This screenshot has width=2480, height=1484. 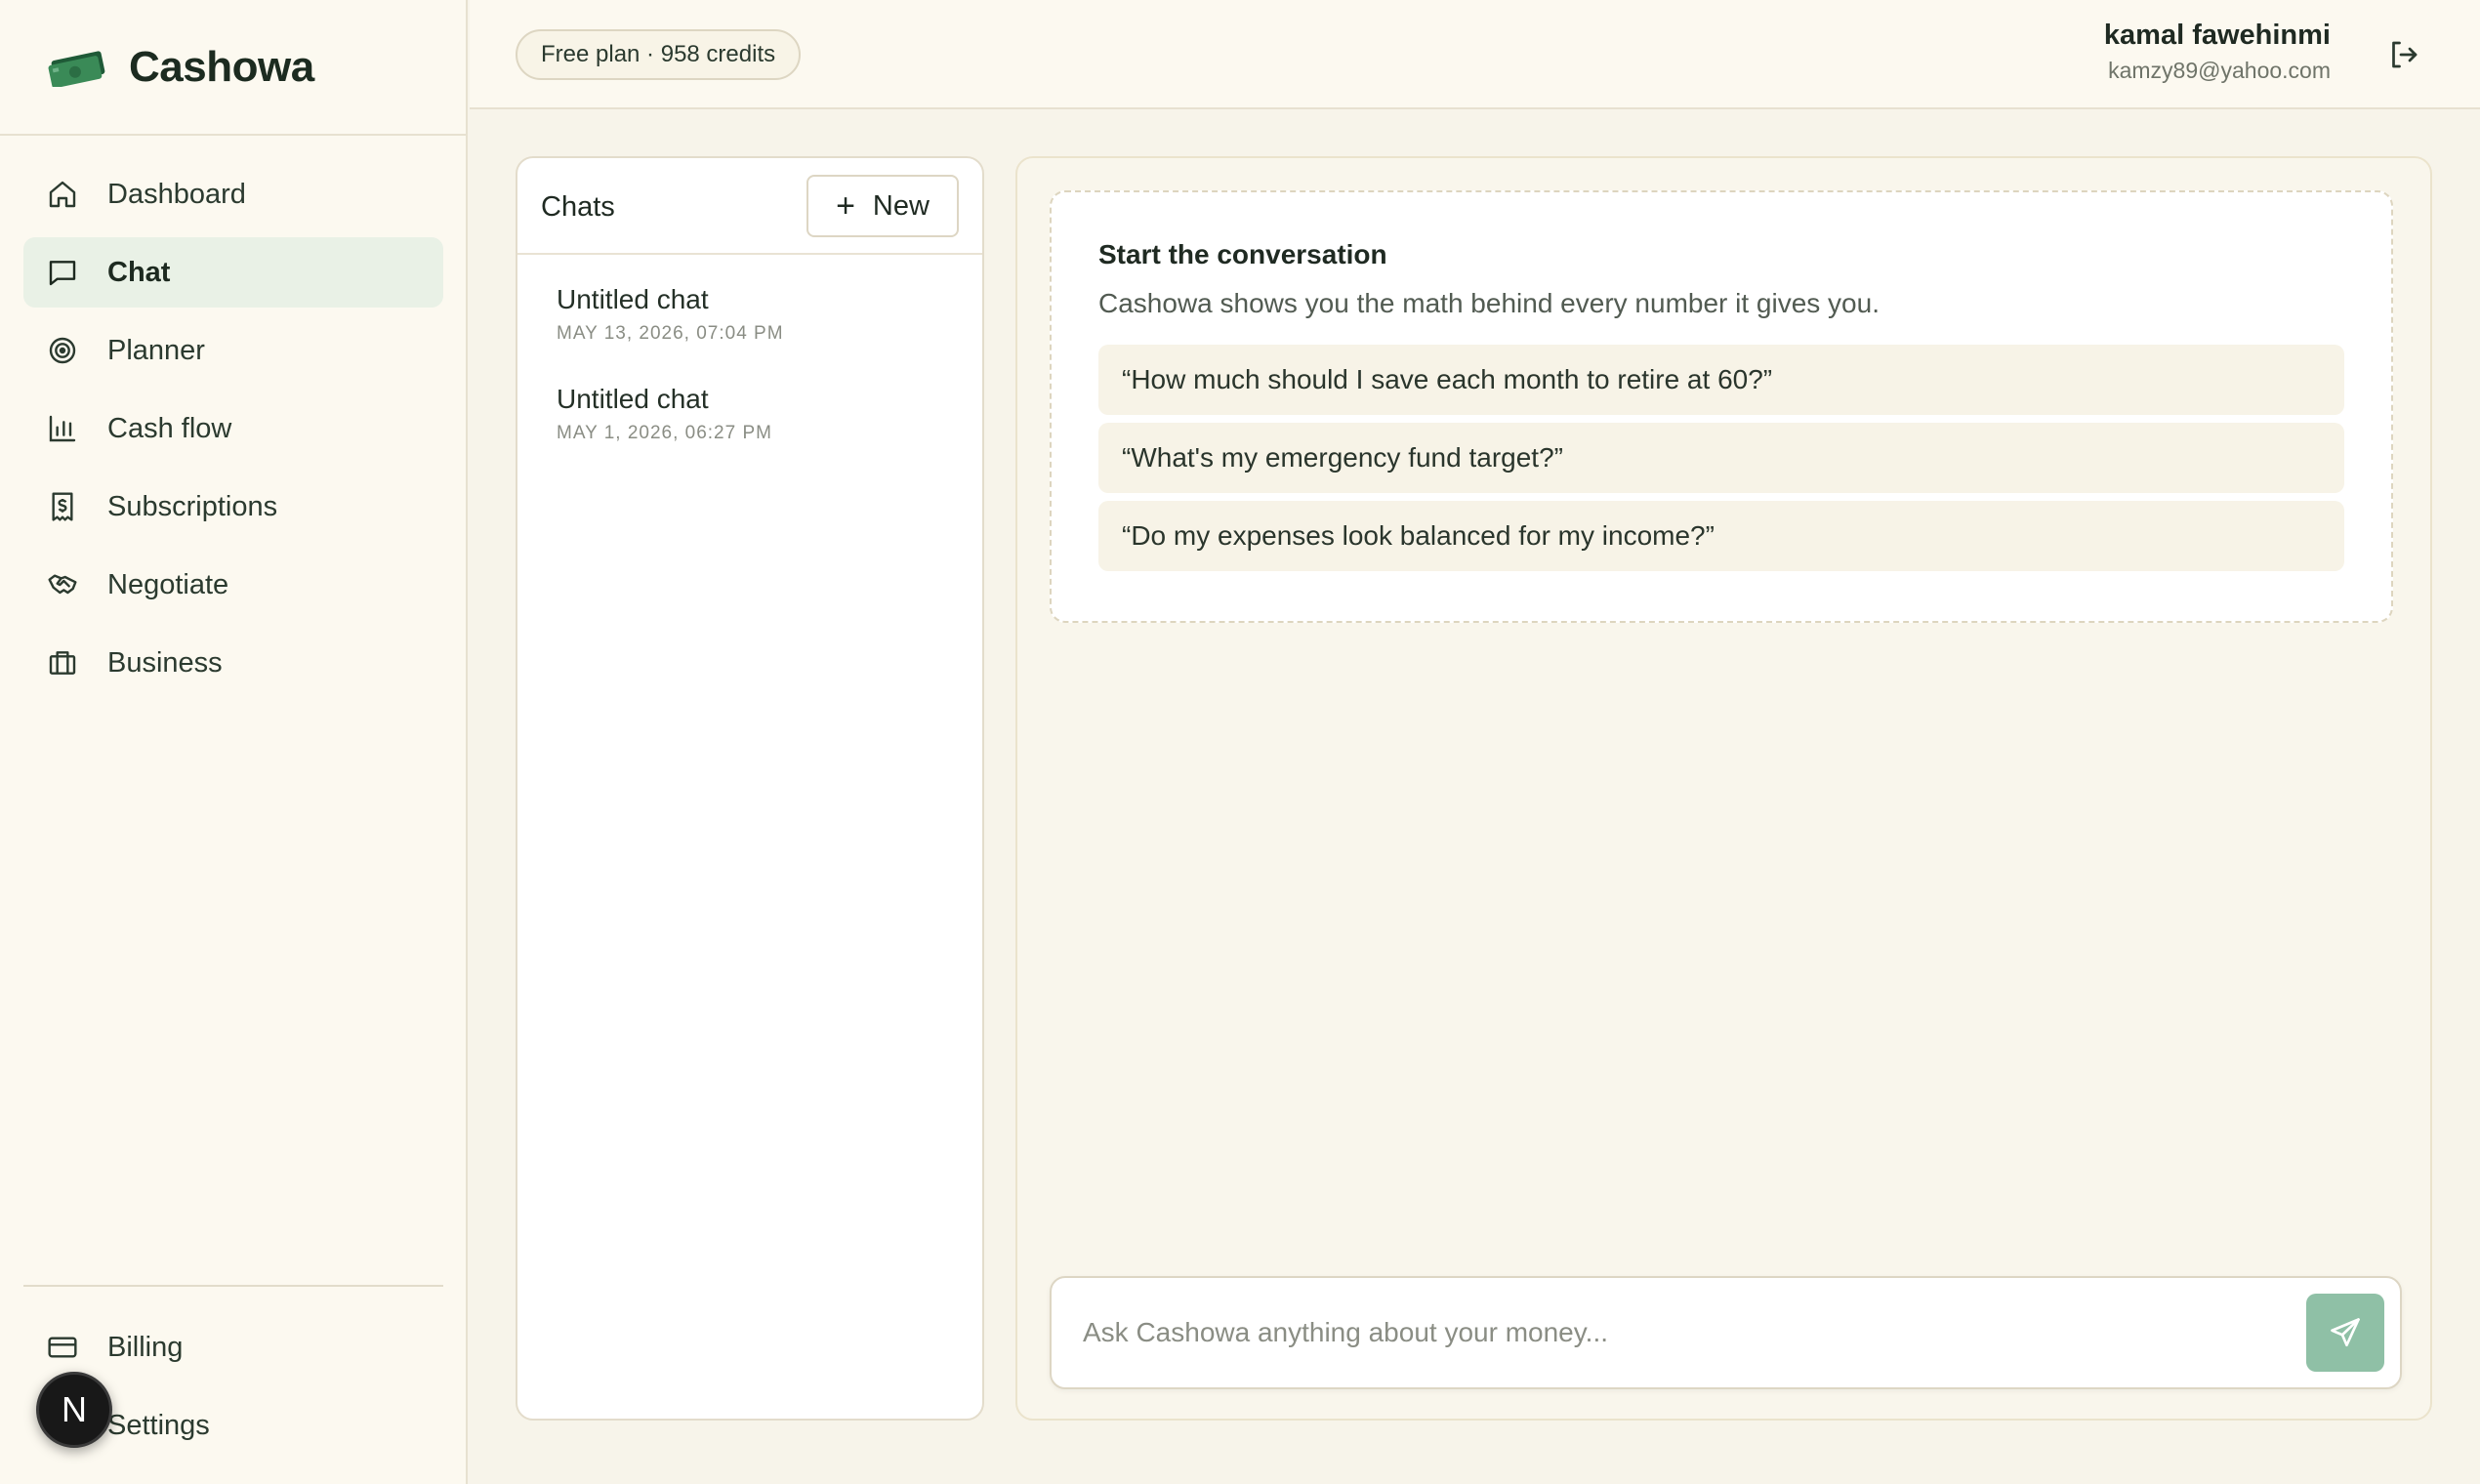 What do you see at coordinates (901, 206) in the screenshot?
I see `new-chat-label: New` at bounding box center [901, 206].